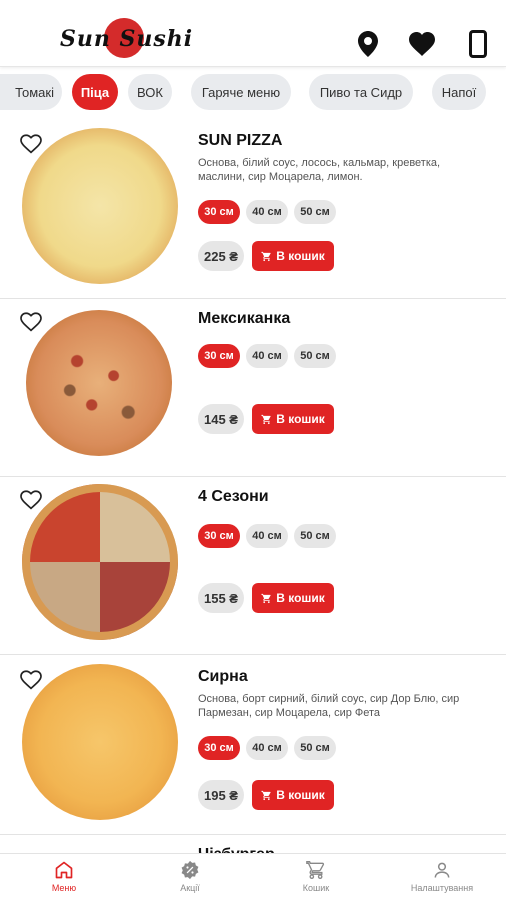 This screenshot has width=506, height=901. What do you see at coordinates (64, 870) in the screenshot?
I see `home-icon` at bounding box center [64, 870].